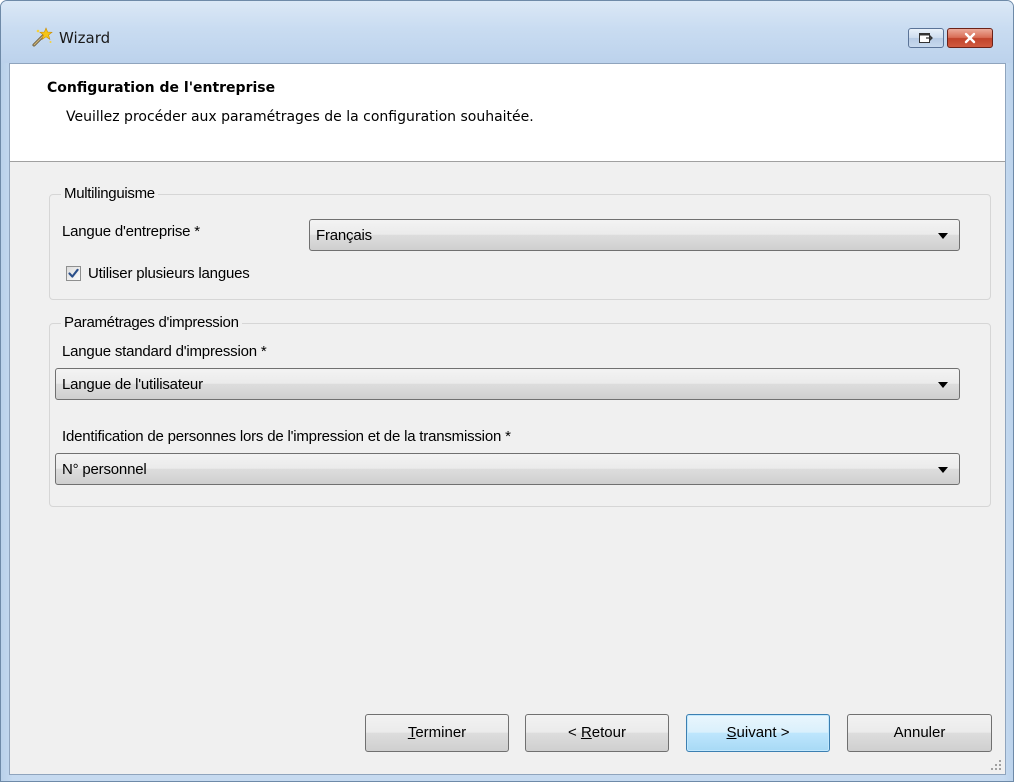 The image size is (1014, 782). Describe the element at coordinates (161, 88) in the screenshot. I see `page-title: Configuration de l'entreprise` at that location.